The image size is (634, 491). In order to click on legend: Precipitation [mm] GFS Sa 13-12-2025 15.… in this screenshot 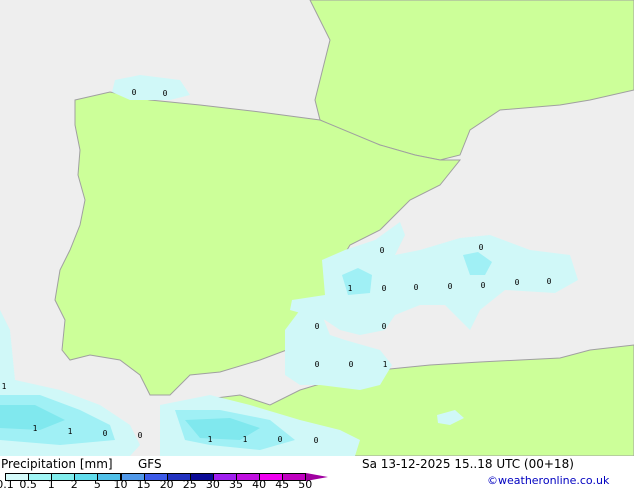, I will do `click(317, 473)`.